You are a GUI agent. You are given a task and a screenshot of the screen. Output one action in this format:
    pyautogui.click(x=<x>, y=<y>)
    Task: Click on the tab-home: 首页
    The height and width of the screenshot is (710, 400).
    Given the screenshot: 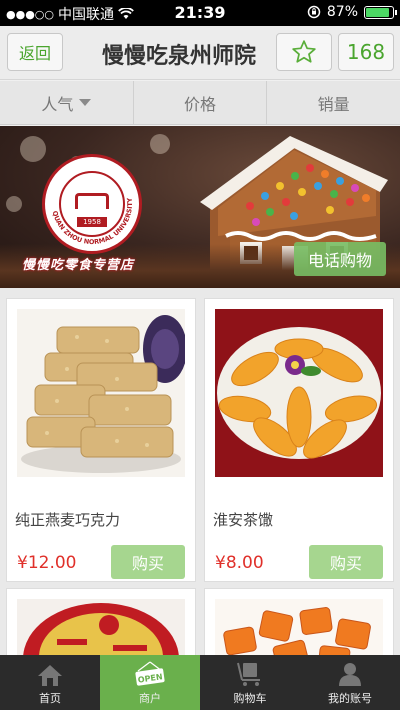 What is the action you would take?
    pyautogui.click(x=50, y=682)
    